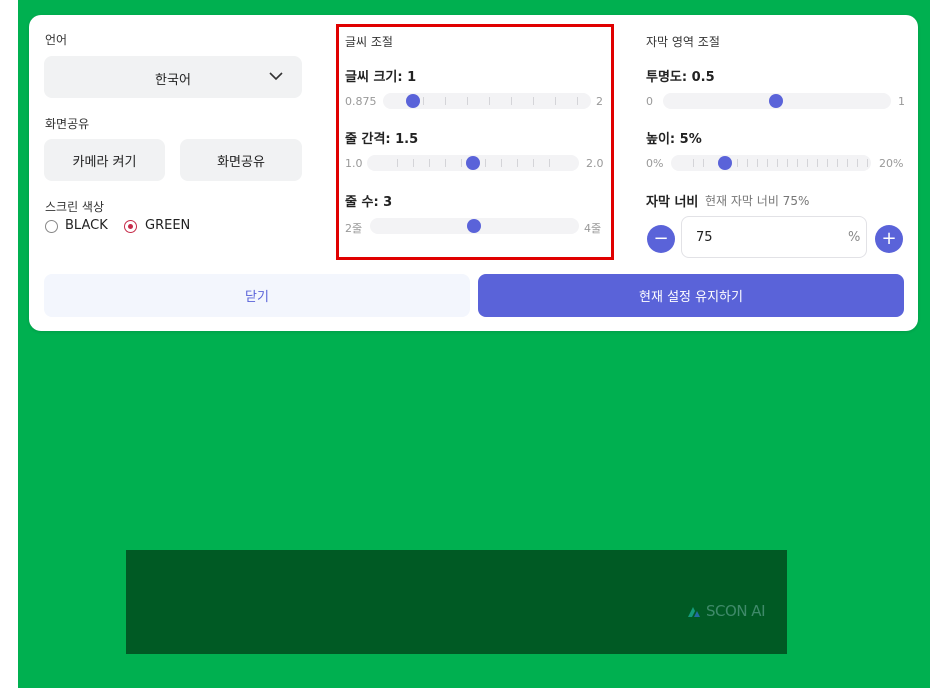 Image resolution: width=930 pixels, height=688 pixels. Describe the element at coordinates (649, 101) in the screenshot. I see `opacity-min: 0` at that location.